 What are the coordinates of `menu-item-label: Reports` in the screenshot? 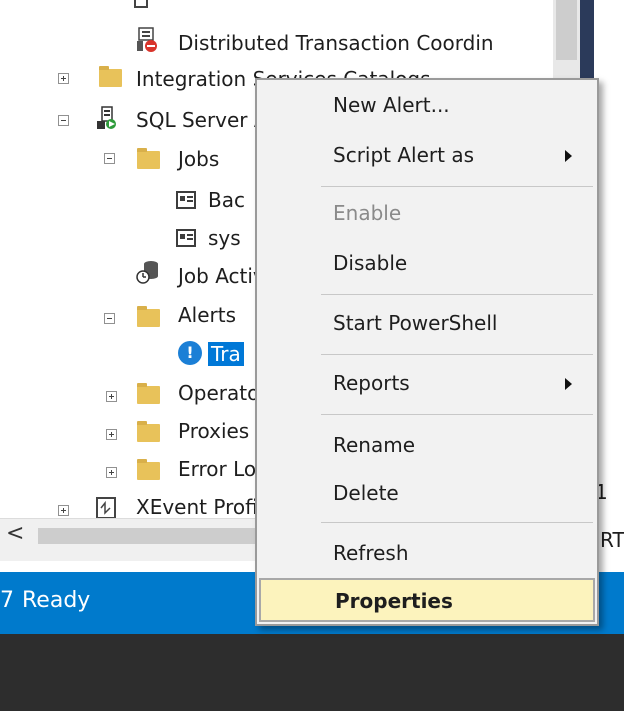 It's located at (371, 383).